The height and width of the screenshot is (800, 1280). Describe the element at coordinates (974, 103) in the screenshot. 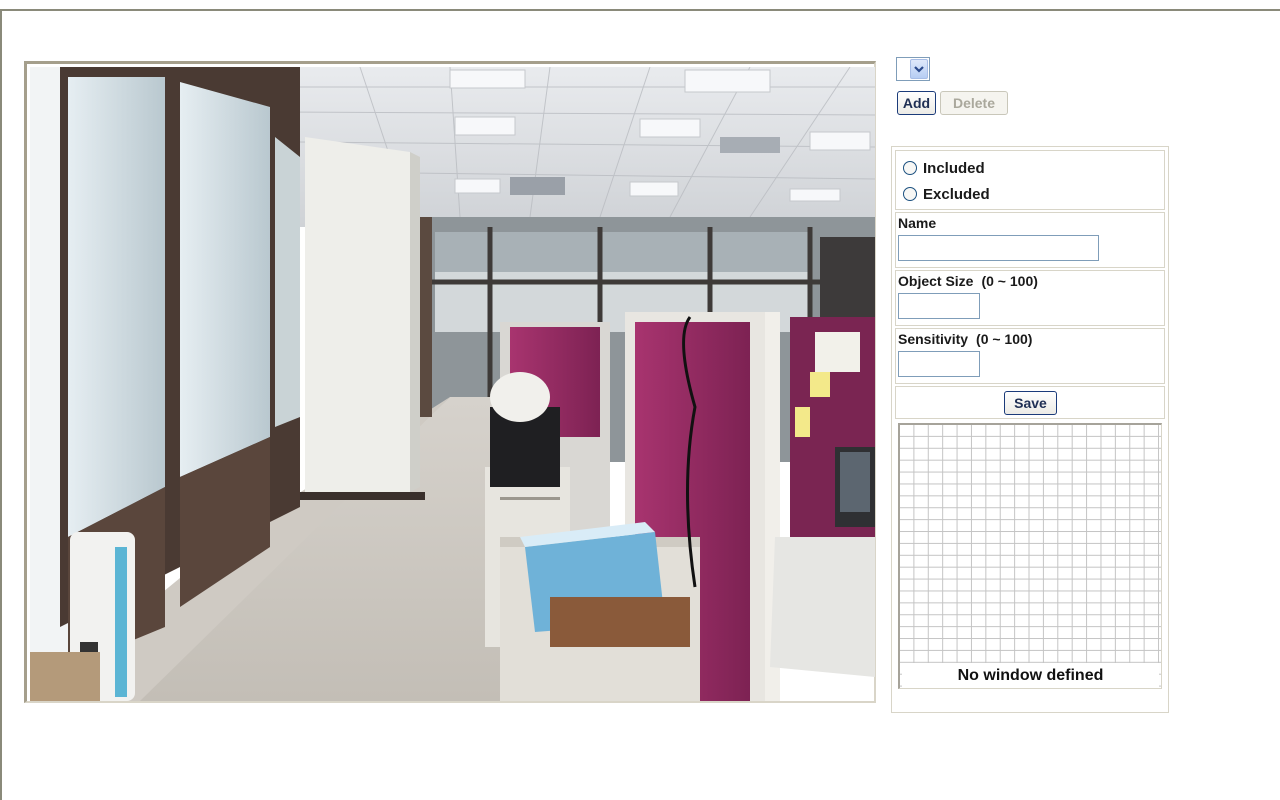

I see `delete-button: Delete` at that location.